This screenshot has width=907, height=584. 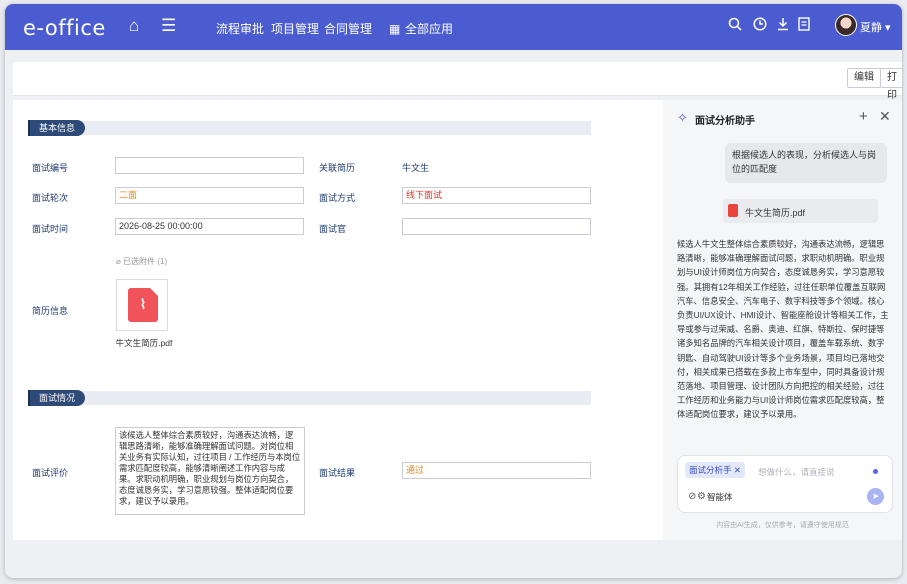 I want to click on file-chip-name: 牛文生简历.pdf, so click(x=775, y=213).